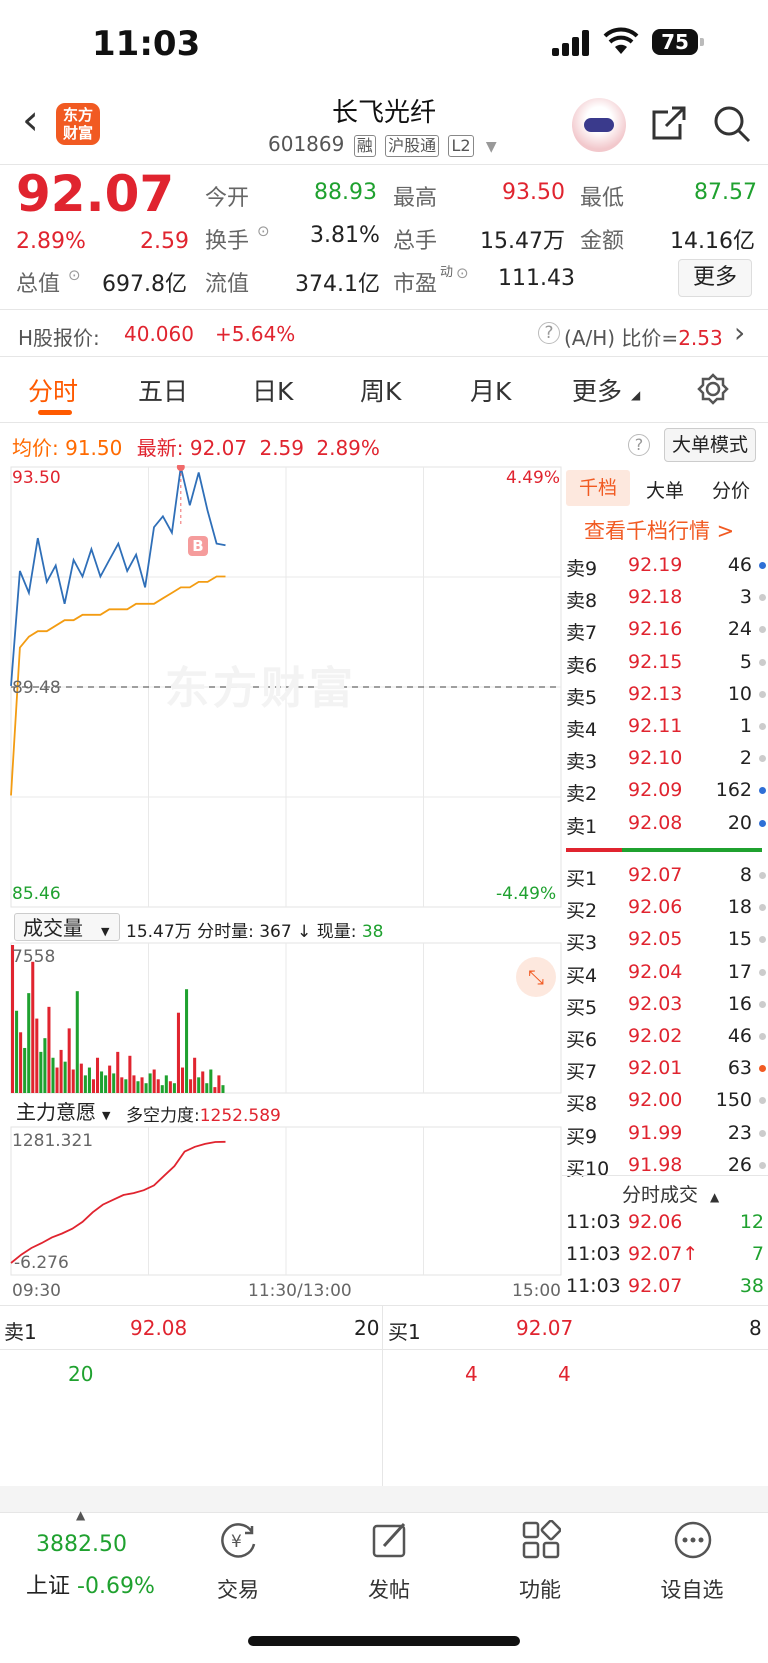 The height and width of the screenshot is (1663, 768). Describe the element at coordinates (272, 390) in the screenshot. I see `tab-daily-k: 日K` at that location.